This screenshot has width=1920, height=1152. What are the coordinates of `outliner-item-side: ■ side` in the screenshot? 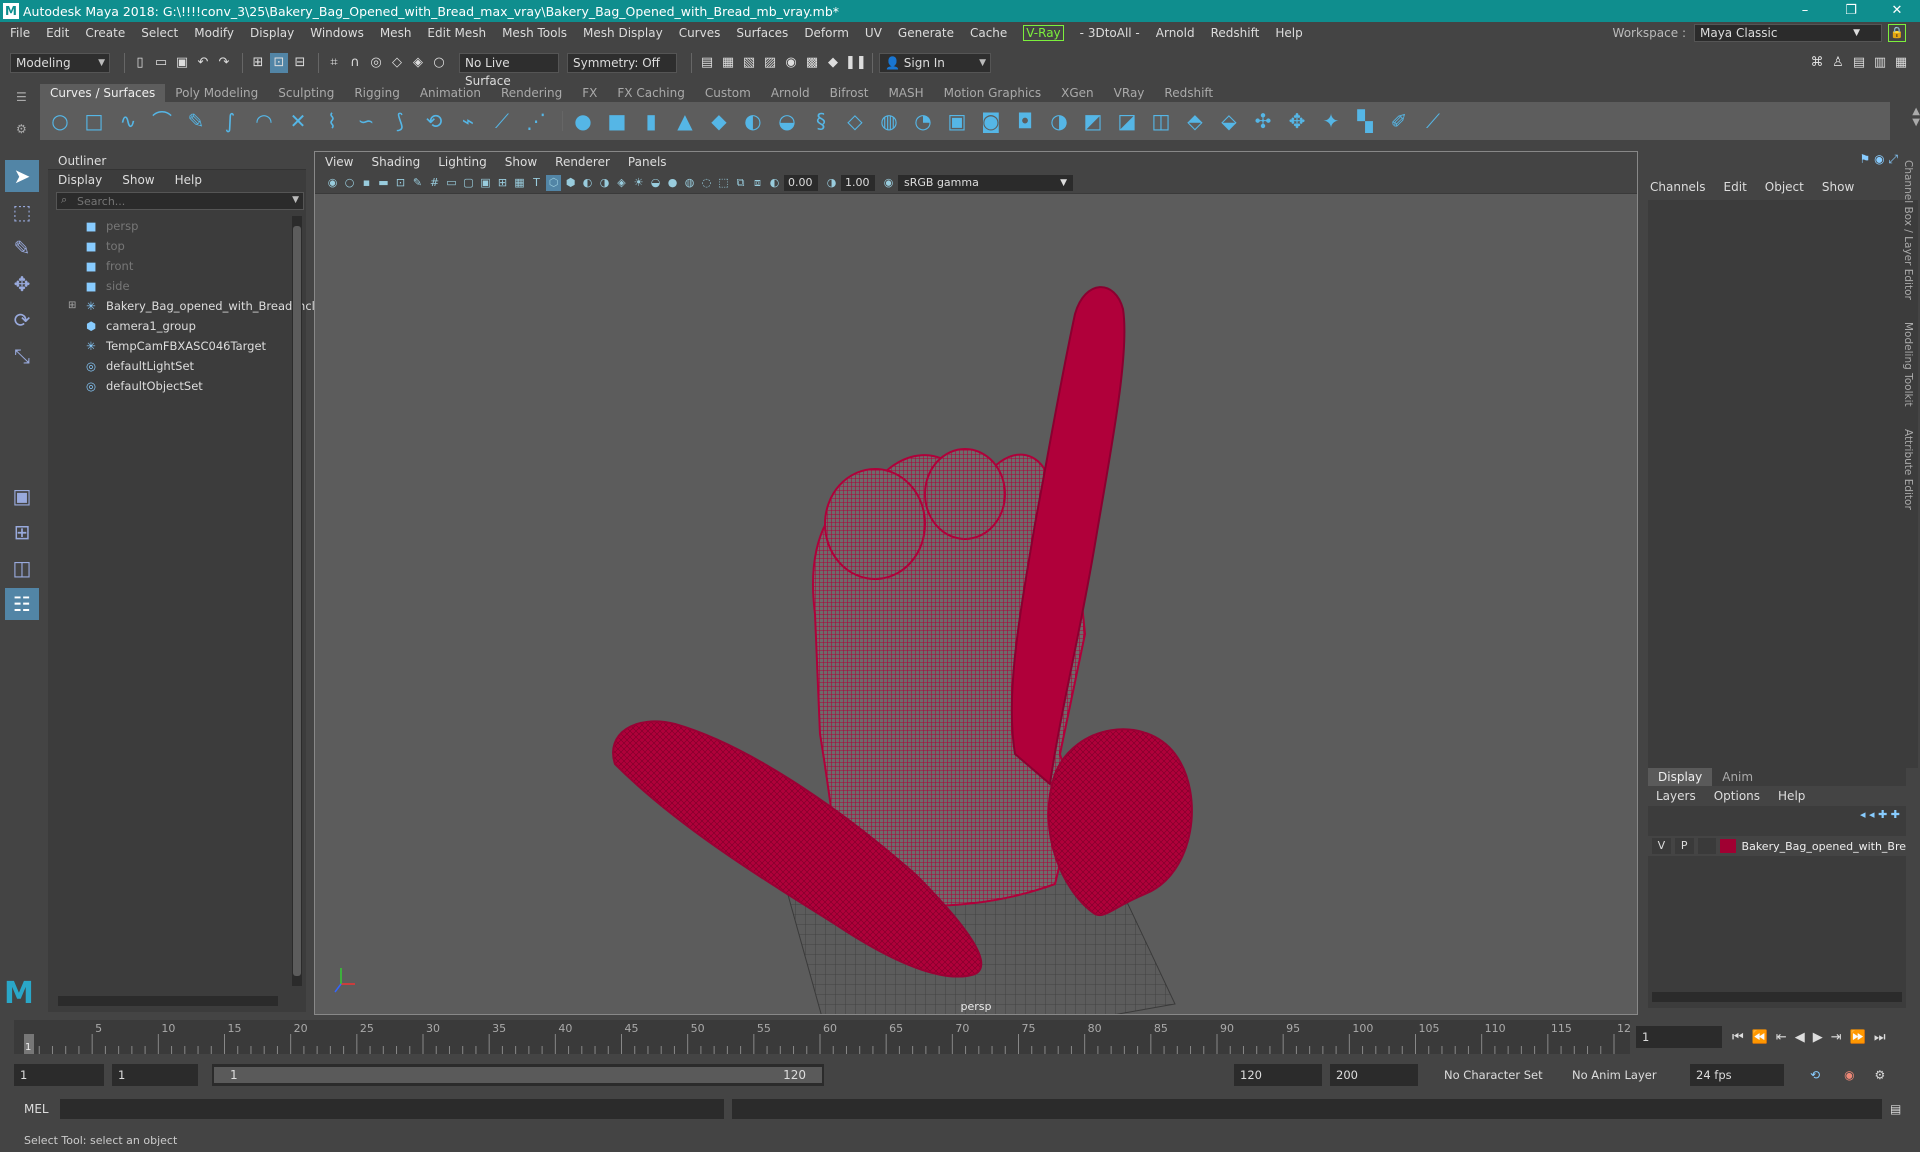 It's located at (177, 286).